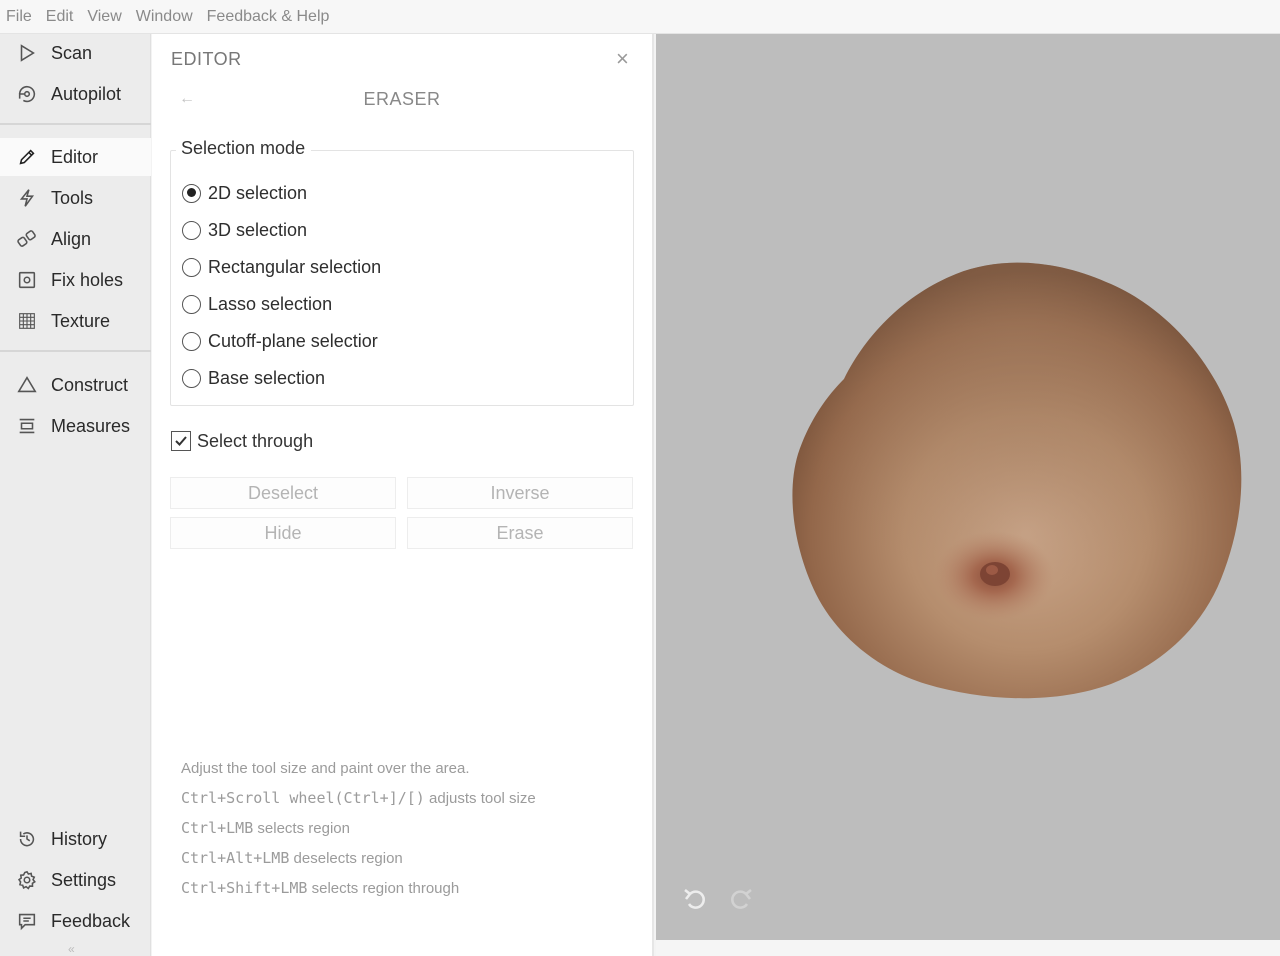  What do you see at coordinates (270, 303) in the screenshot?
I see `radio-label: Lasso selection` at bounding box center [270, 303].